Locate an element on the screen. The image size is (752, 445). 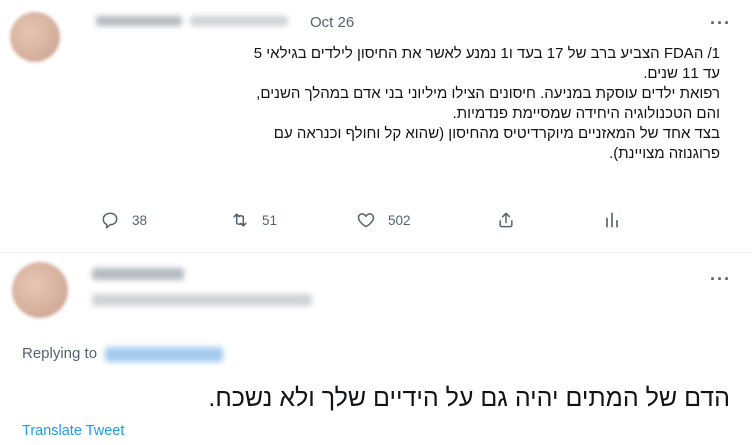
tweet-line: עד 11 שנים. is located at coordinates (681, 73).